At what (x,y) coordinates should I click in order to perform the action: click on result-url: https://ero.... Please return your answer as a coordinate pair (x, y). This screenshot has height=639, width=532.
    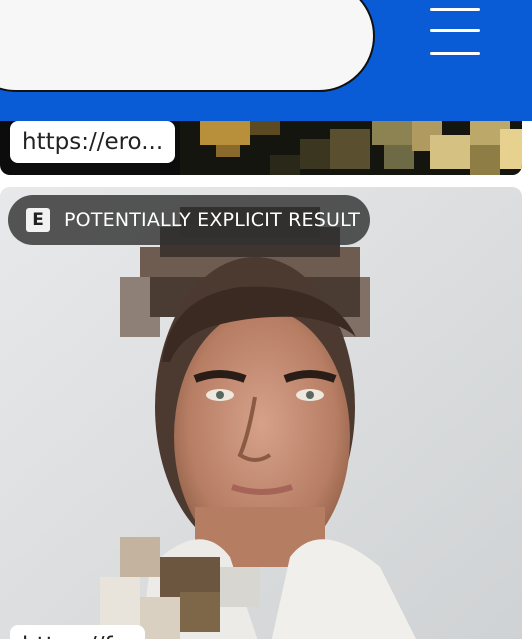
    Looking at the image, I should click on (93, 142).